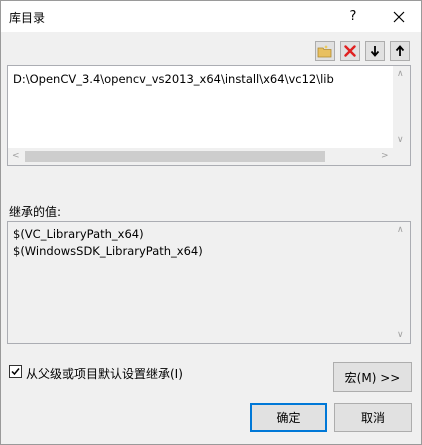  Describe the element at coordinates (373, 417) in the screenshot. I see `cancel-button: 取消` at that location.